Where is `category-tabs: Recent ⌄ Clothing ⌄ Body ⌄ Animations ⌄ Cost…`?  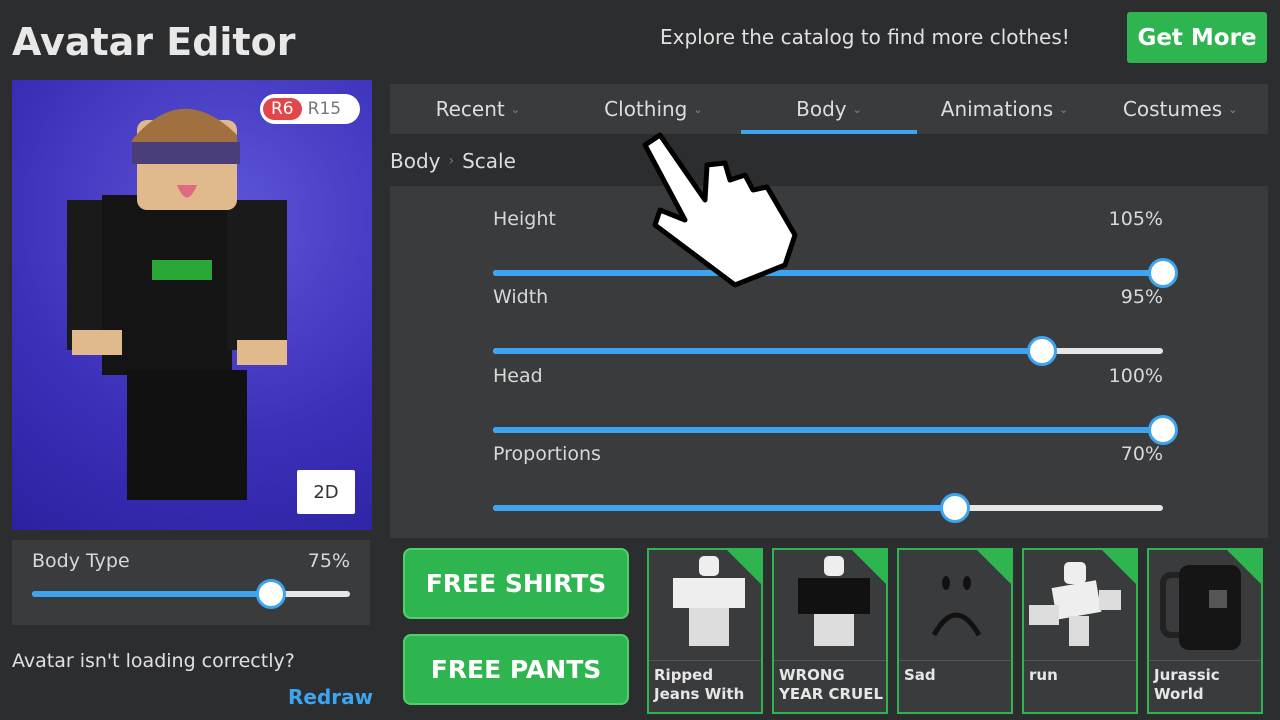 category-tabs: Recent ⌄ Clothing ⌄ Body ⌄ Animations ⌄ Cost… is located at coordinates (829, 109).